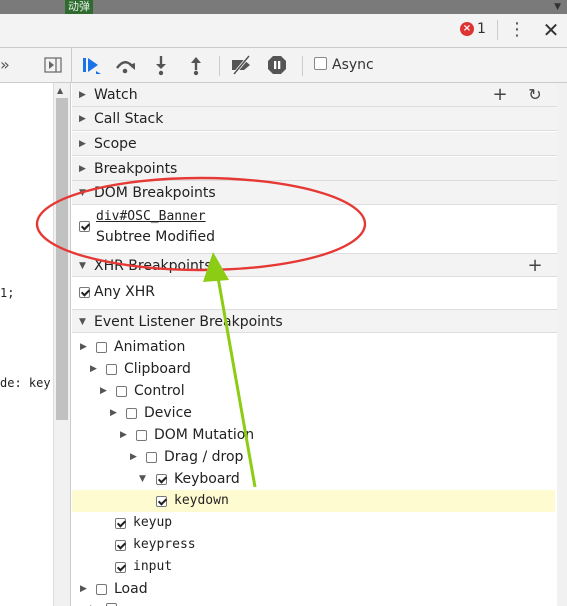 Image resolution: width=567 pixels, height=606 pixels. What do you see at coordinates (557, 7) in the screenshot?
I see `dropdown-arrow-icon: ▼` at bounding box center [557, 7].